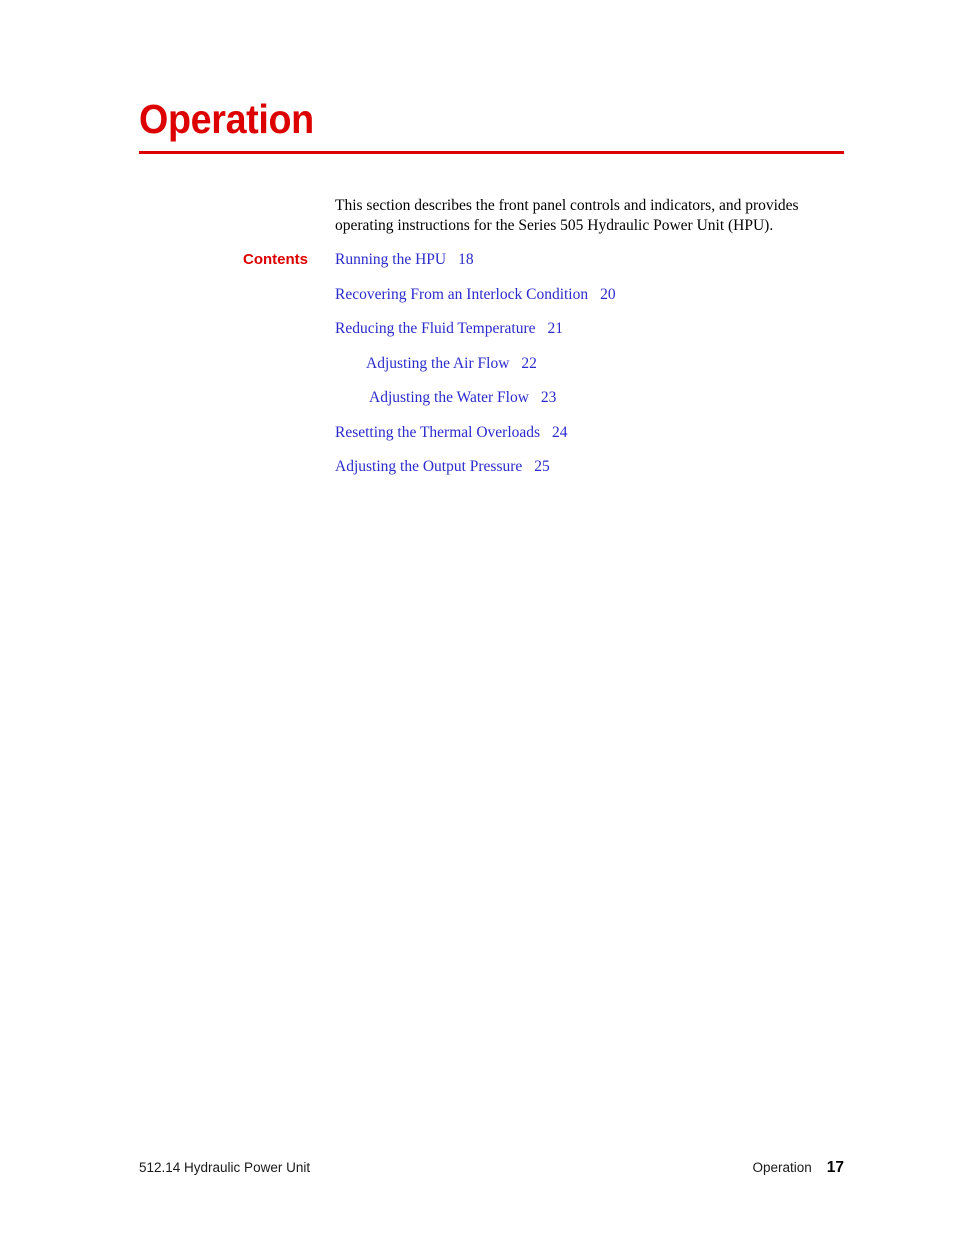  Describe the element at coordinates (391, 259) in the screenshot. I see `toc-entry-title: Running the HPU` at that location.